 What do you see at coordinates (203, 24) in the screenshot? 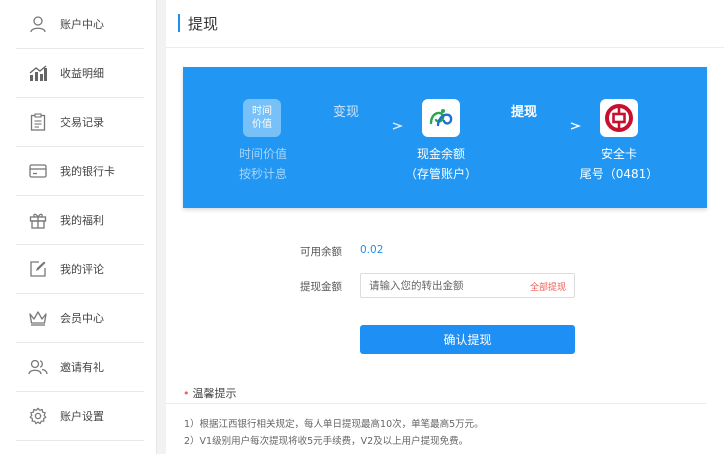
I see `page-title: 提现` at bounding box center [203, 24].